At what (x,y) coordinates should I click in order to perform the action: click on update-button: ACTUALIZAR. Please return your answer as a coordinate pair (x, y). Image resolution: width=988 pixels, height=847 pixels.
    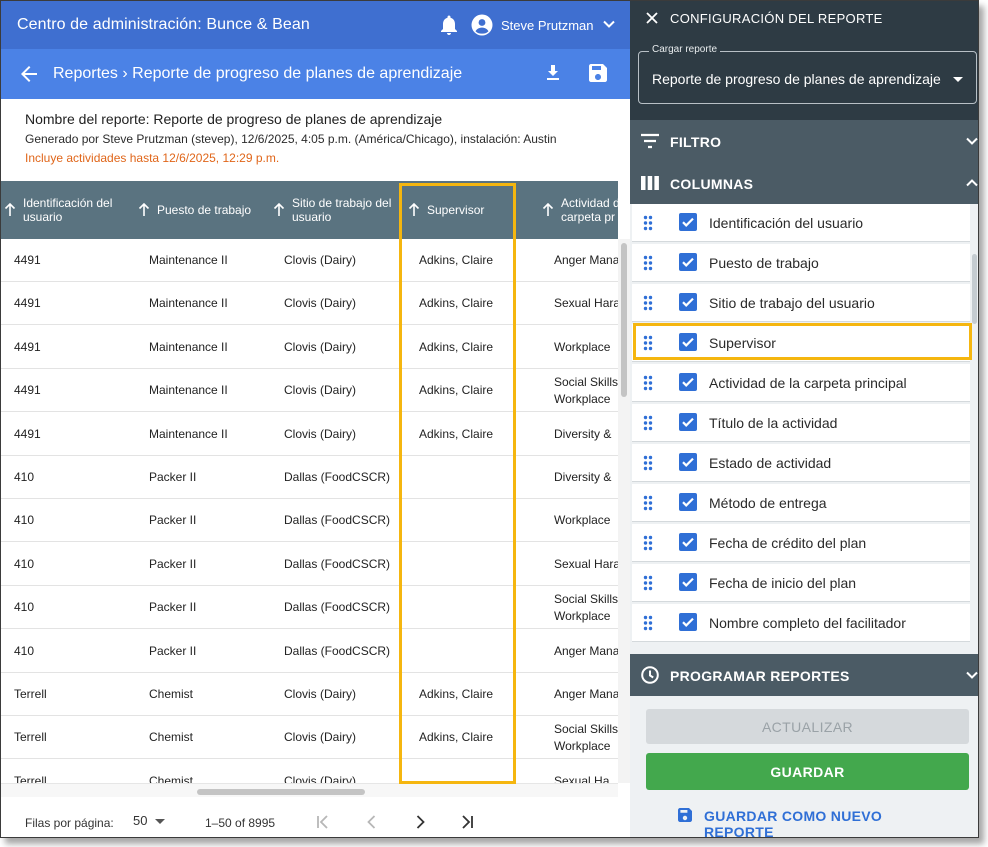
    Looking at the image, I should click on (807, 726).